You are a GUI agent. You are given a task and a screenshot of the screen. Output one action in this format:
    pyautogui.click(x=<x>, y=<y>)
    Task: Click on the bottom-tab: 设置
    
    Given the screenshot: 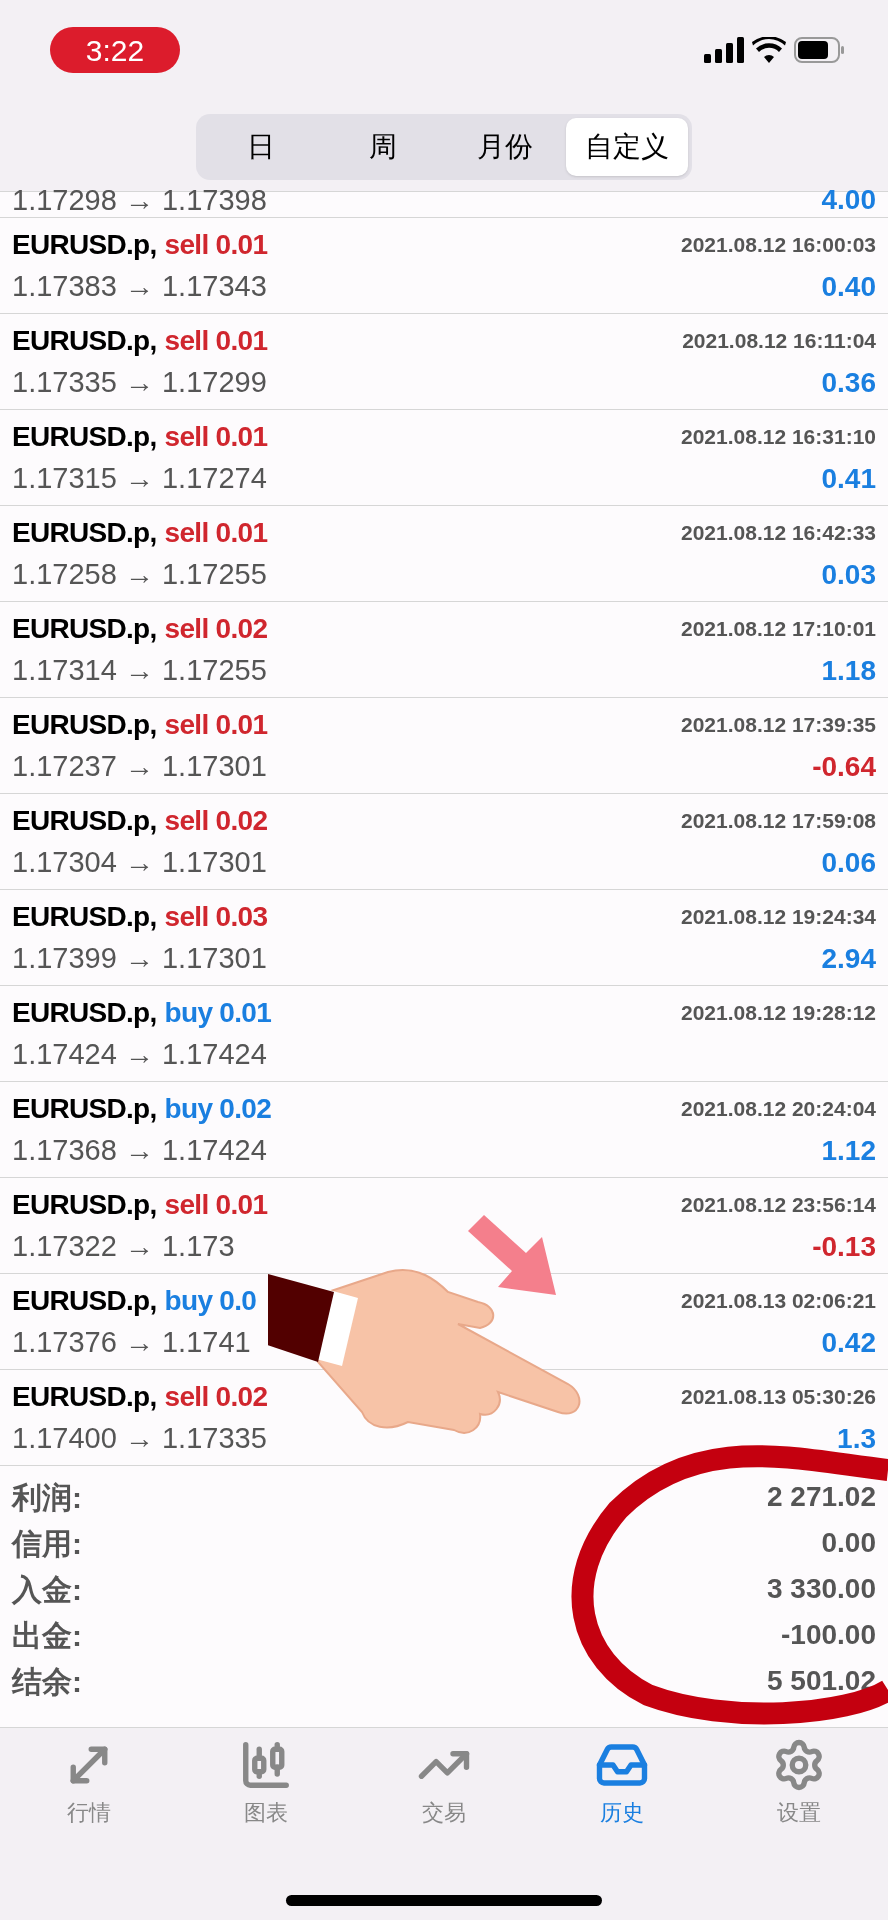 What is the action you would take?
    pyautogui.click(x=799, y=1783)
    